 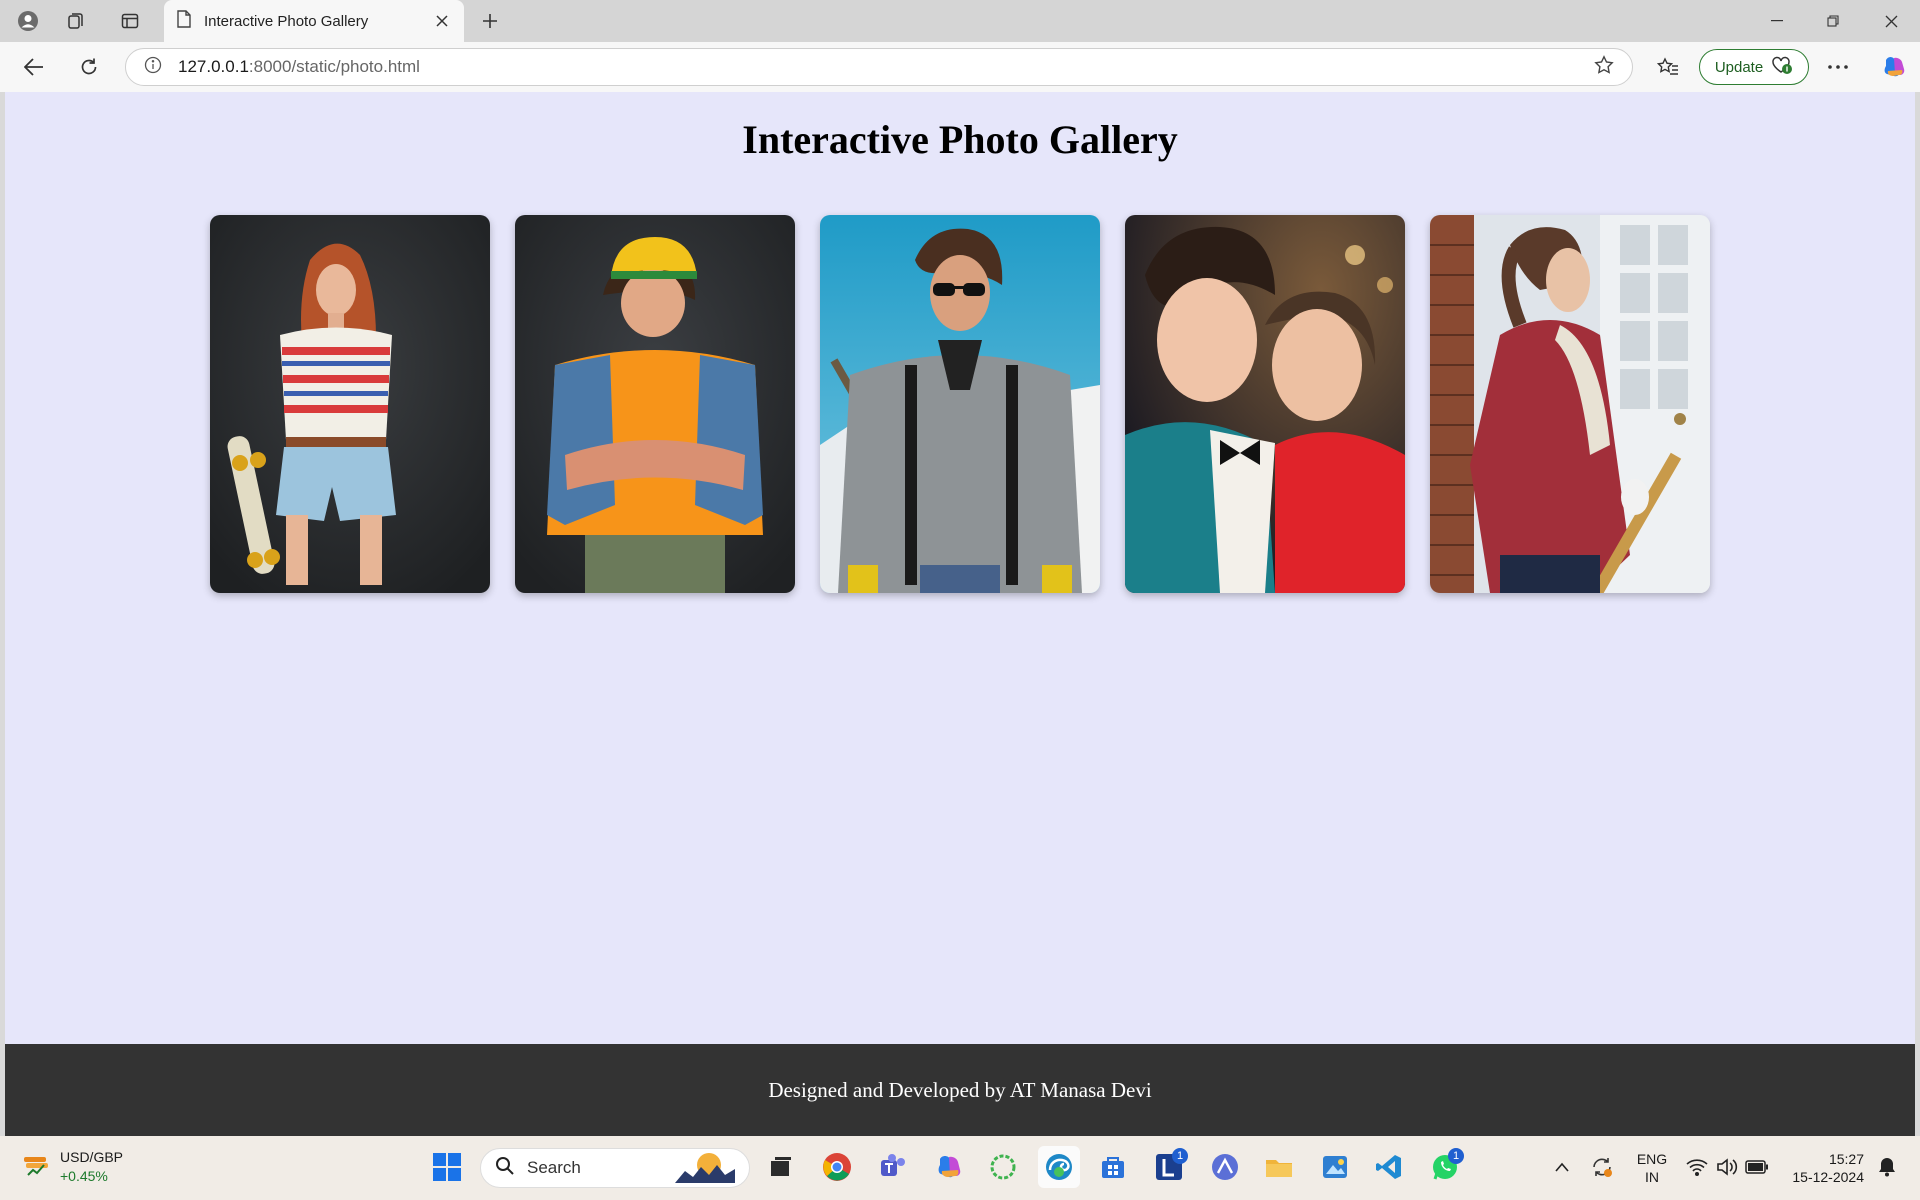 I want to click on page-title: Interactive Photo Gallery, so click(x=960, y=139).